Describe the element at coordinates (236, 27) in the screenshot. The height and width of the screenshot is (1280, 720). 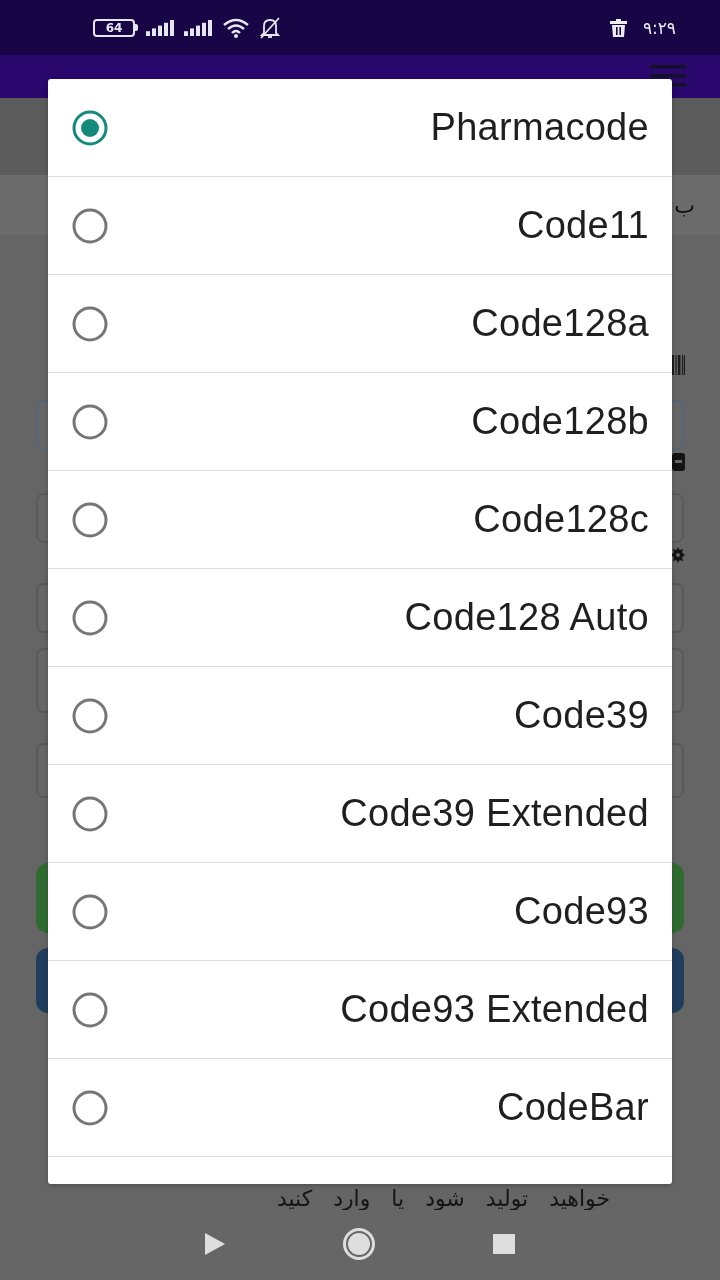
I see `wifi-icon` at that location.